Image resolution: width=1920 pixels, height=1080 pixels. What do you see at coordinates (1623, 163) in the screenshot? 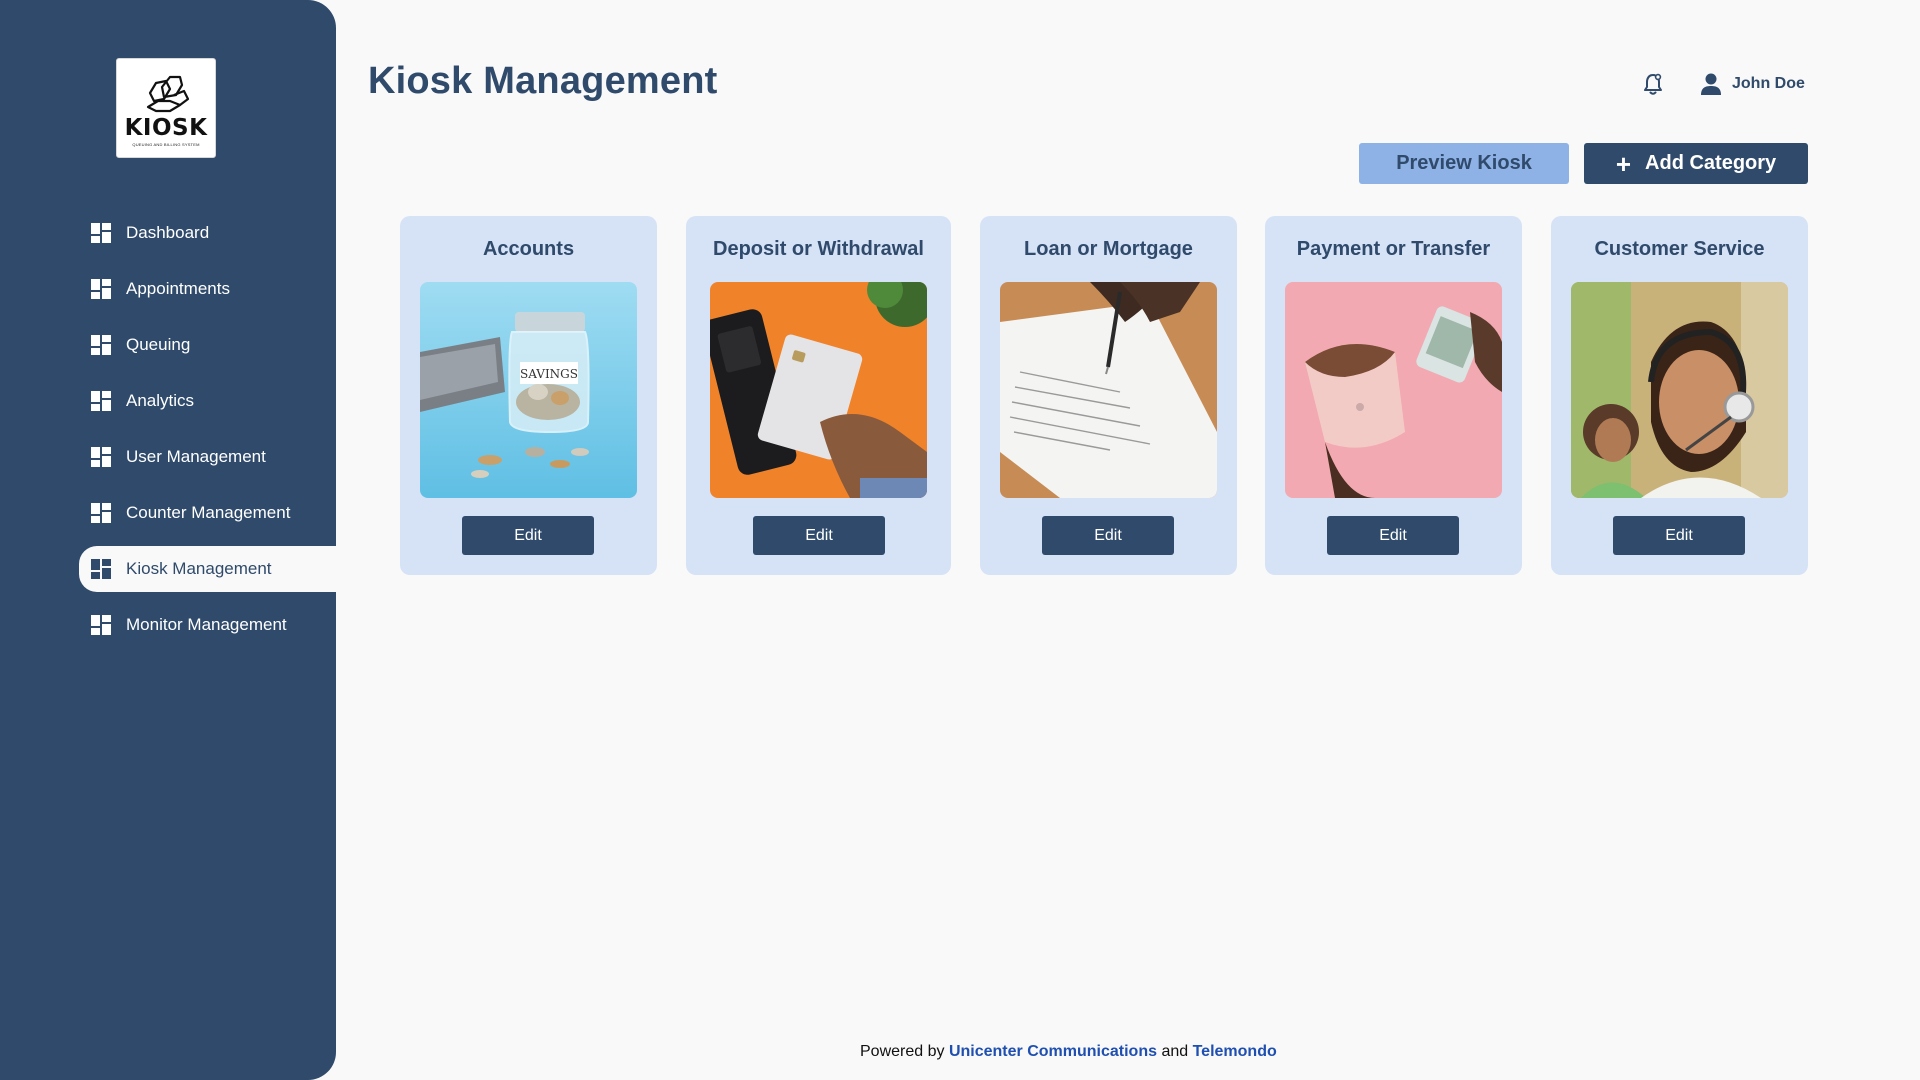
I see `plus-icon: +` at bounding box center [1623, 163].